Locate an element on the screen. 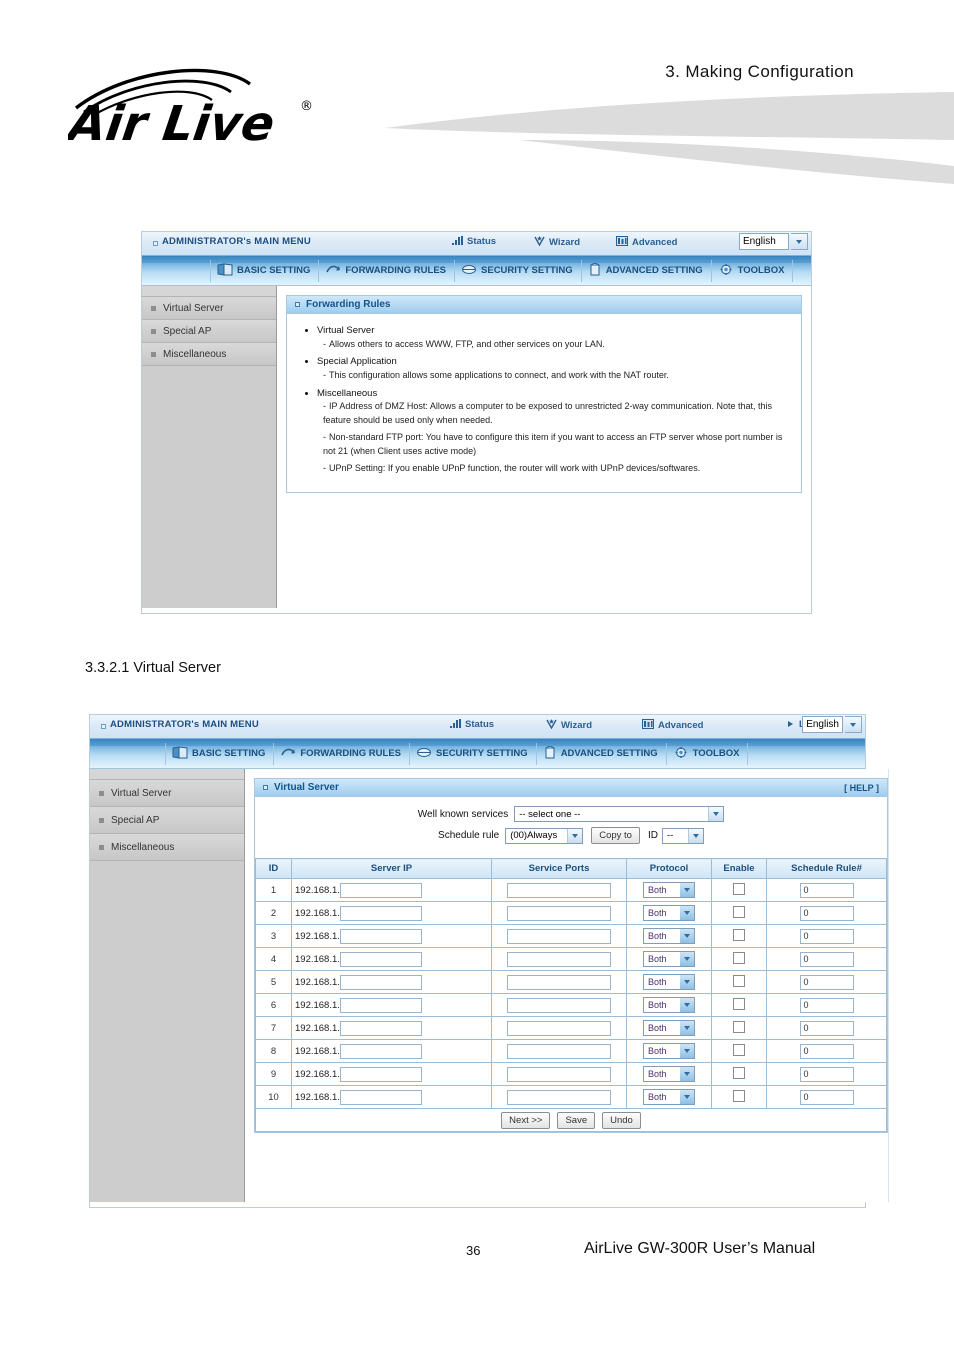 This screenshot has height=1350, width=954. cell-id: 8 is located at coordinates (273, 1051).